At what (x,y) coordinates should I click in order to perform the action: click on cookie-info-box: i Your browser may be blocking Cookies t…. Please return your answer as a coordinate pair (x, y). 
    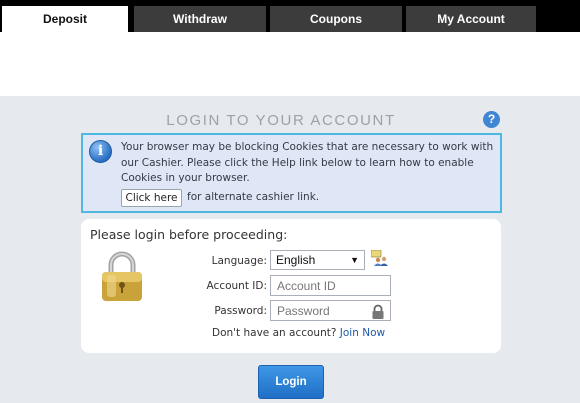
    Looking at the image, I should click on (291, 173).